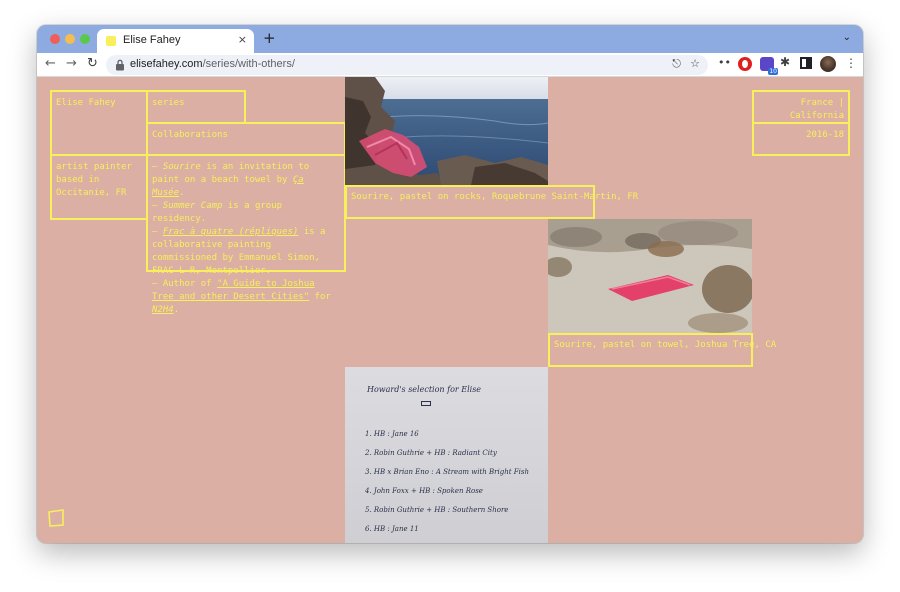  What do you see at coordinates (70, 39) in the screenshot?
I see `minimize-window-button` at bounding box center [70, 39].